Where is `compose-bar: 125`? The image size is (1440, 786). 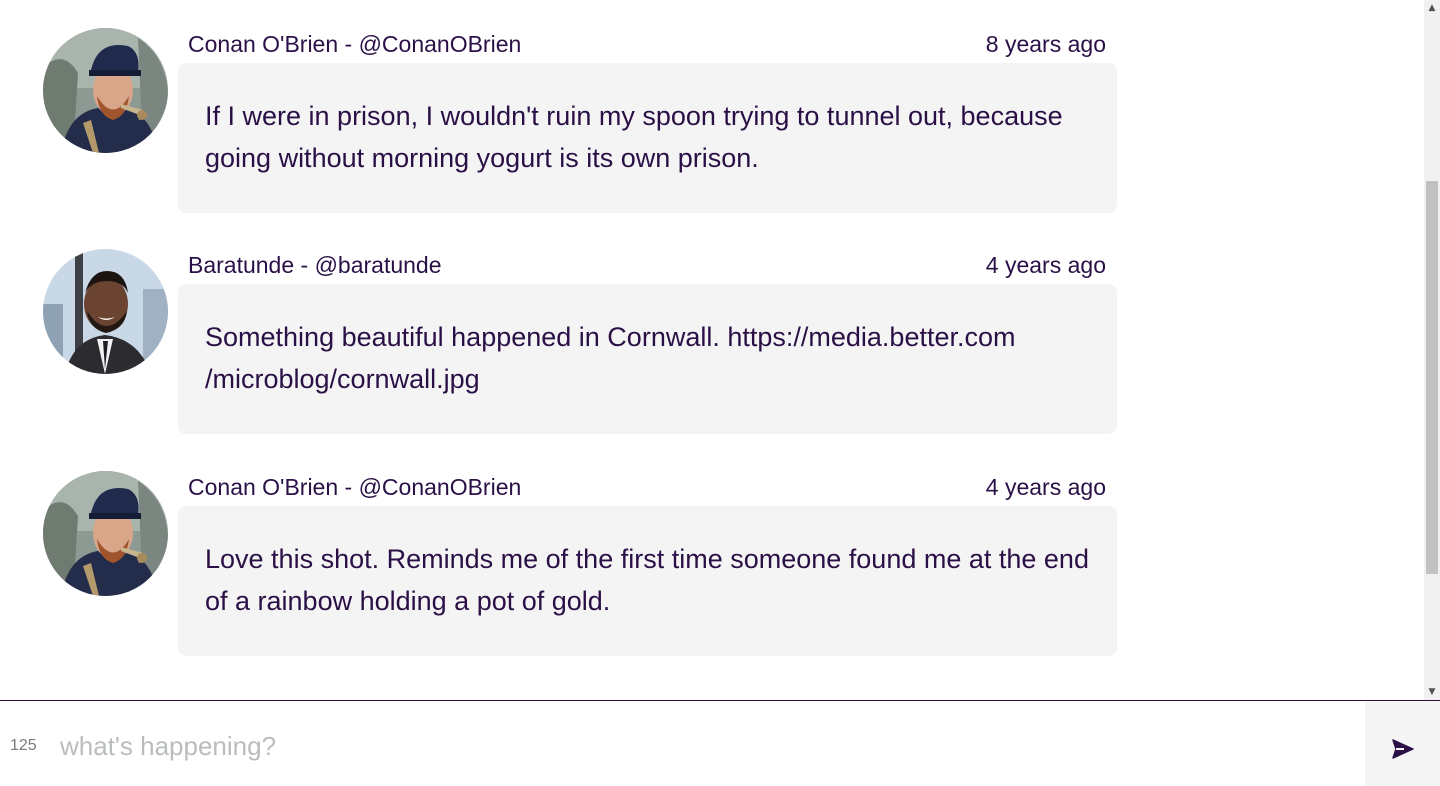 compose-bar: 125 is located at coordinates (720, 743).